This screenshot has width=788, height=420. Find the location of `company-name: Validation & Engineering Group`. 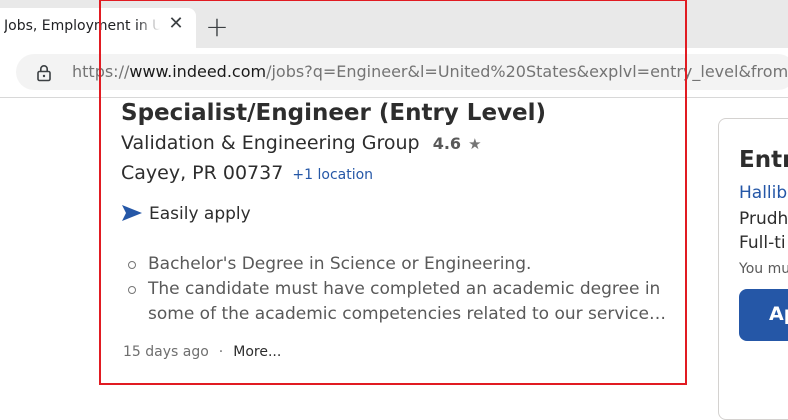

company-name: Validation & Engineering Group is located at coordinates (270, 143).